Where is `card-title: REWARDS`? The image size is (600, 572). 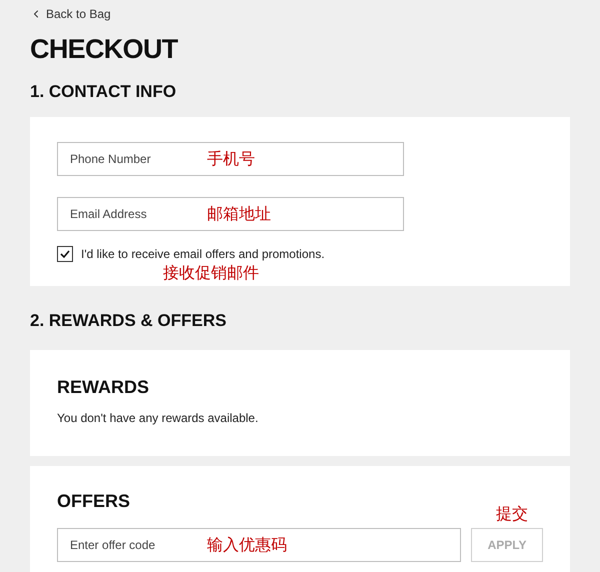 card-title: REWARDS is located at coordinates (103, 387).